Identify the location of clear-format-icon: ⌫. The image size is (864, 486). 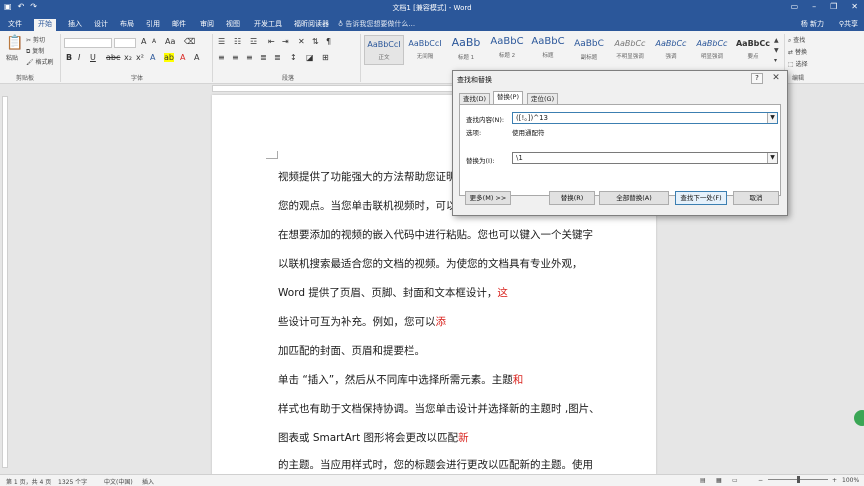
(189, 41).